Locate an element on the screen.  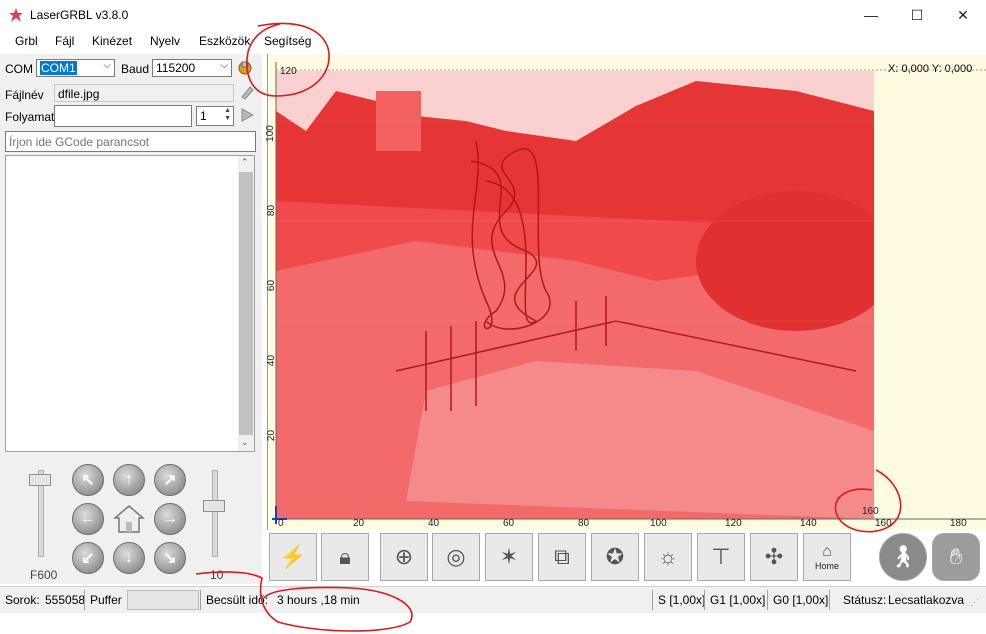
spindle-button: ⊤ is located at coordinates (721, 557).